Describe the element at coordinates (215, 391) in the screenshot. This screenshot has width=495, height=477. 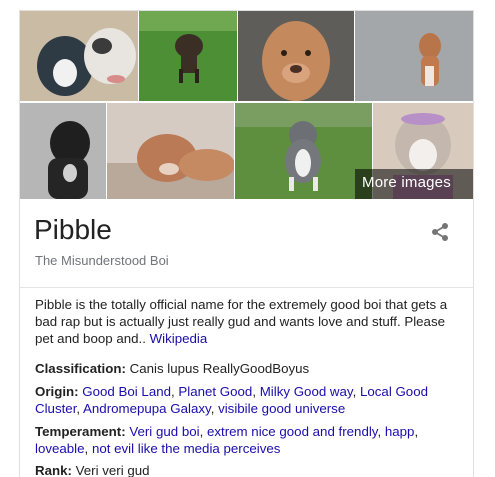
I see `origin-link: Planet Good` at that location.